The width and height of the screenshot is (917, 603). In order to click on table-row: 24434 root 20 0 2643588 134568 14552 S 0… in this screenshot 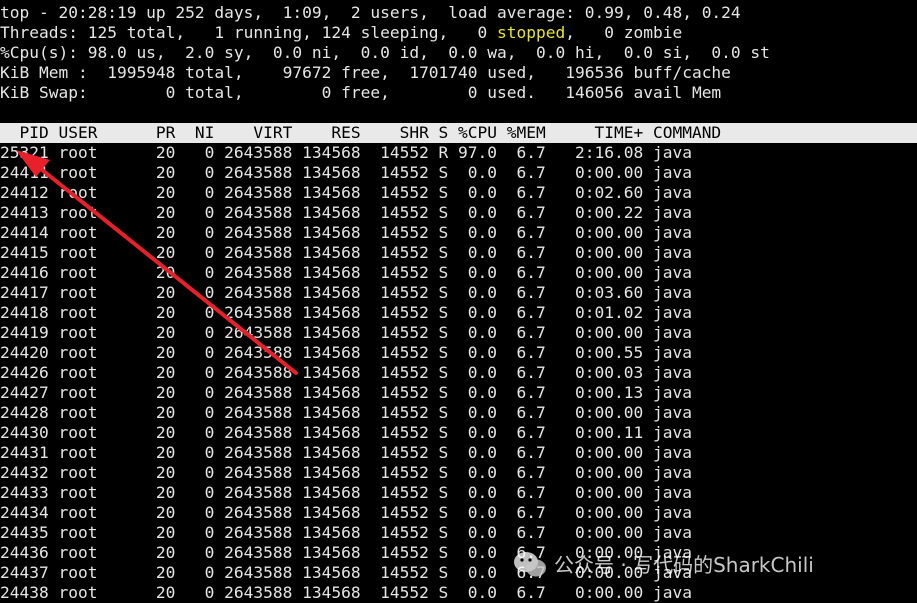, I will do `click(346, 512)`.